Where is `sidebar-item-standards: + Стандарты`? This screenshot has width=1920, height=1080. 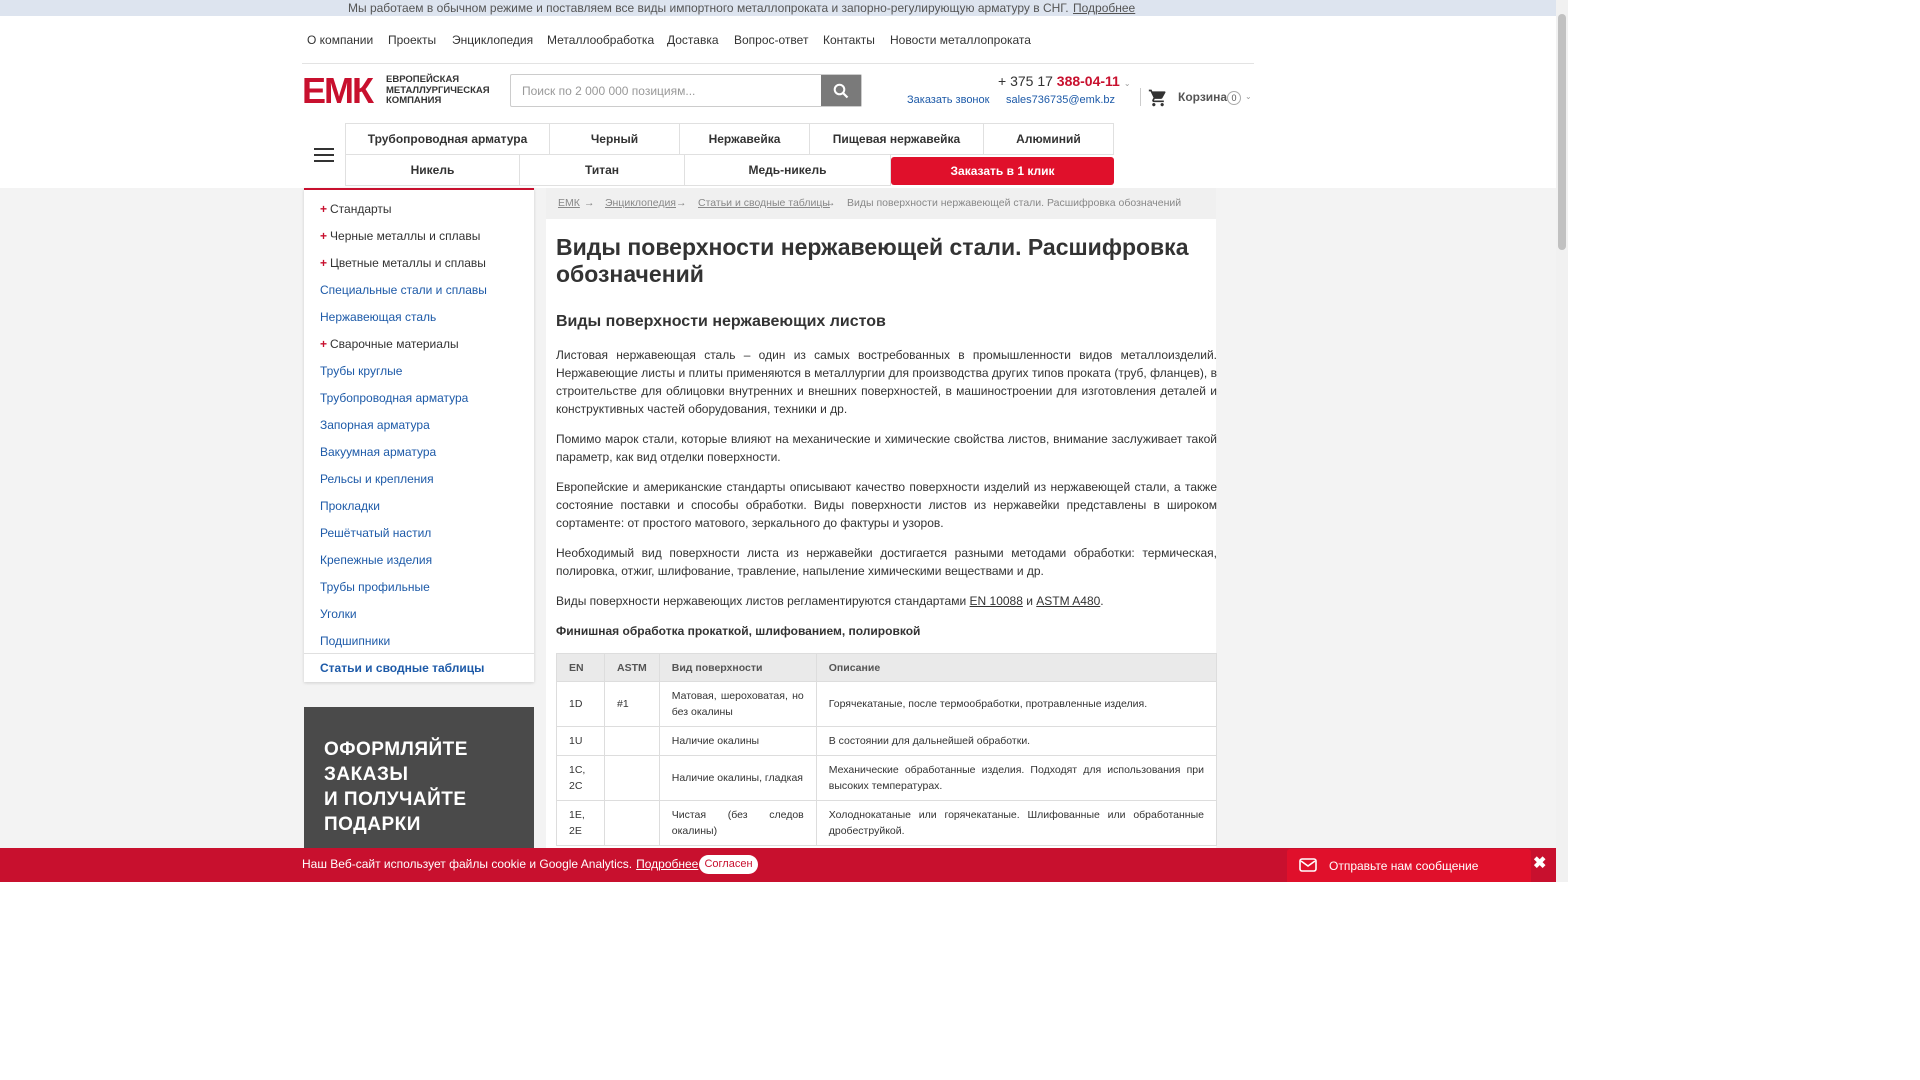
sidebar-item-standards: + Стандарты is located at coordinates (356, 209).